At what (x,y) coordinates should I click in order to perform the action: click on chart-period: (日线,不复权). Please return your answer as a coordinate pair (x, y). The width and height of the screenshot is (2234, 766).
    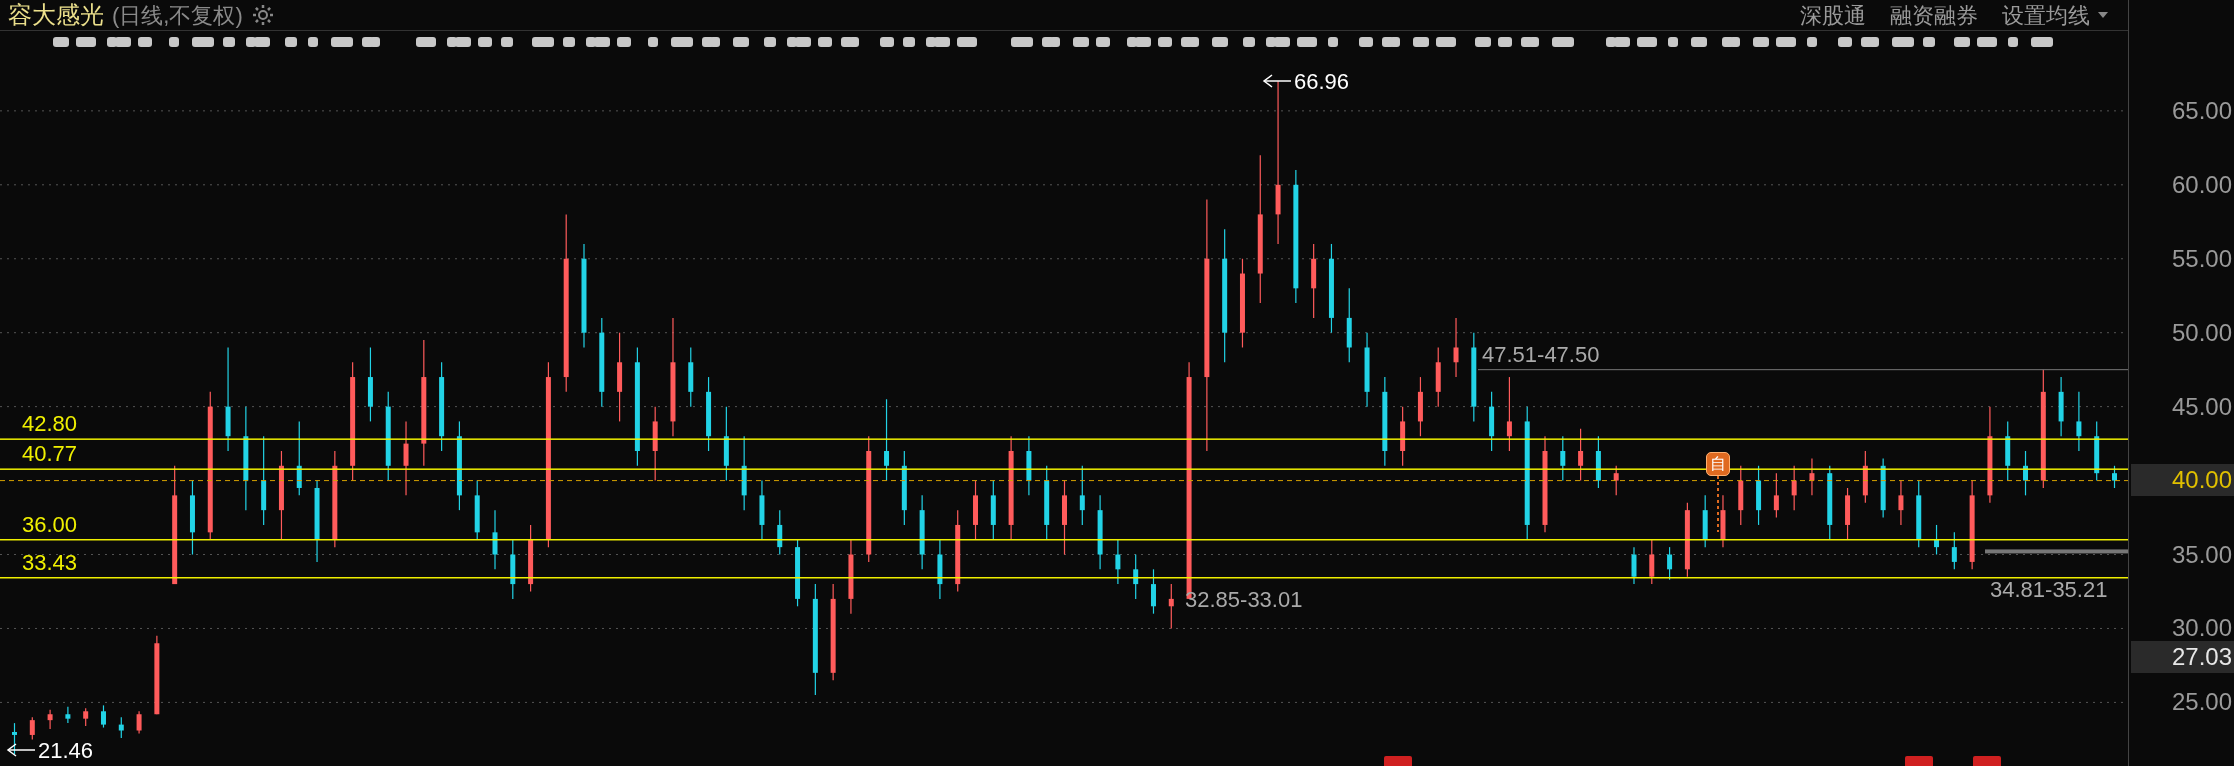
    Looking at the image, I should click on (177, 15).